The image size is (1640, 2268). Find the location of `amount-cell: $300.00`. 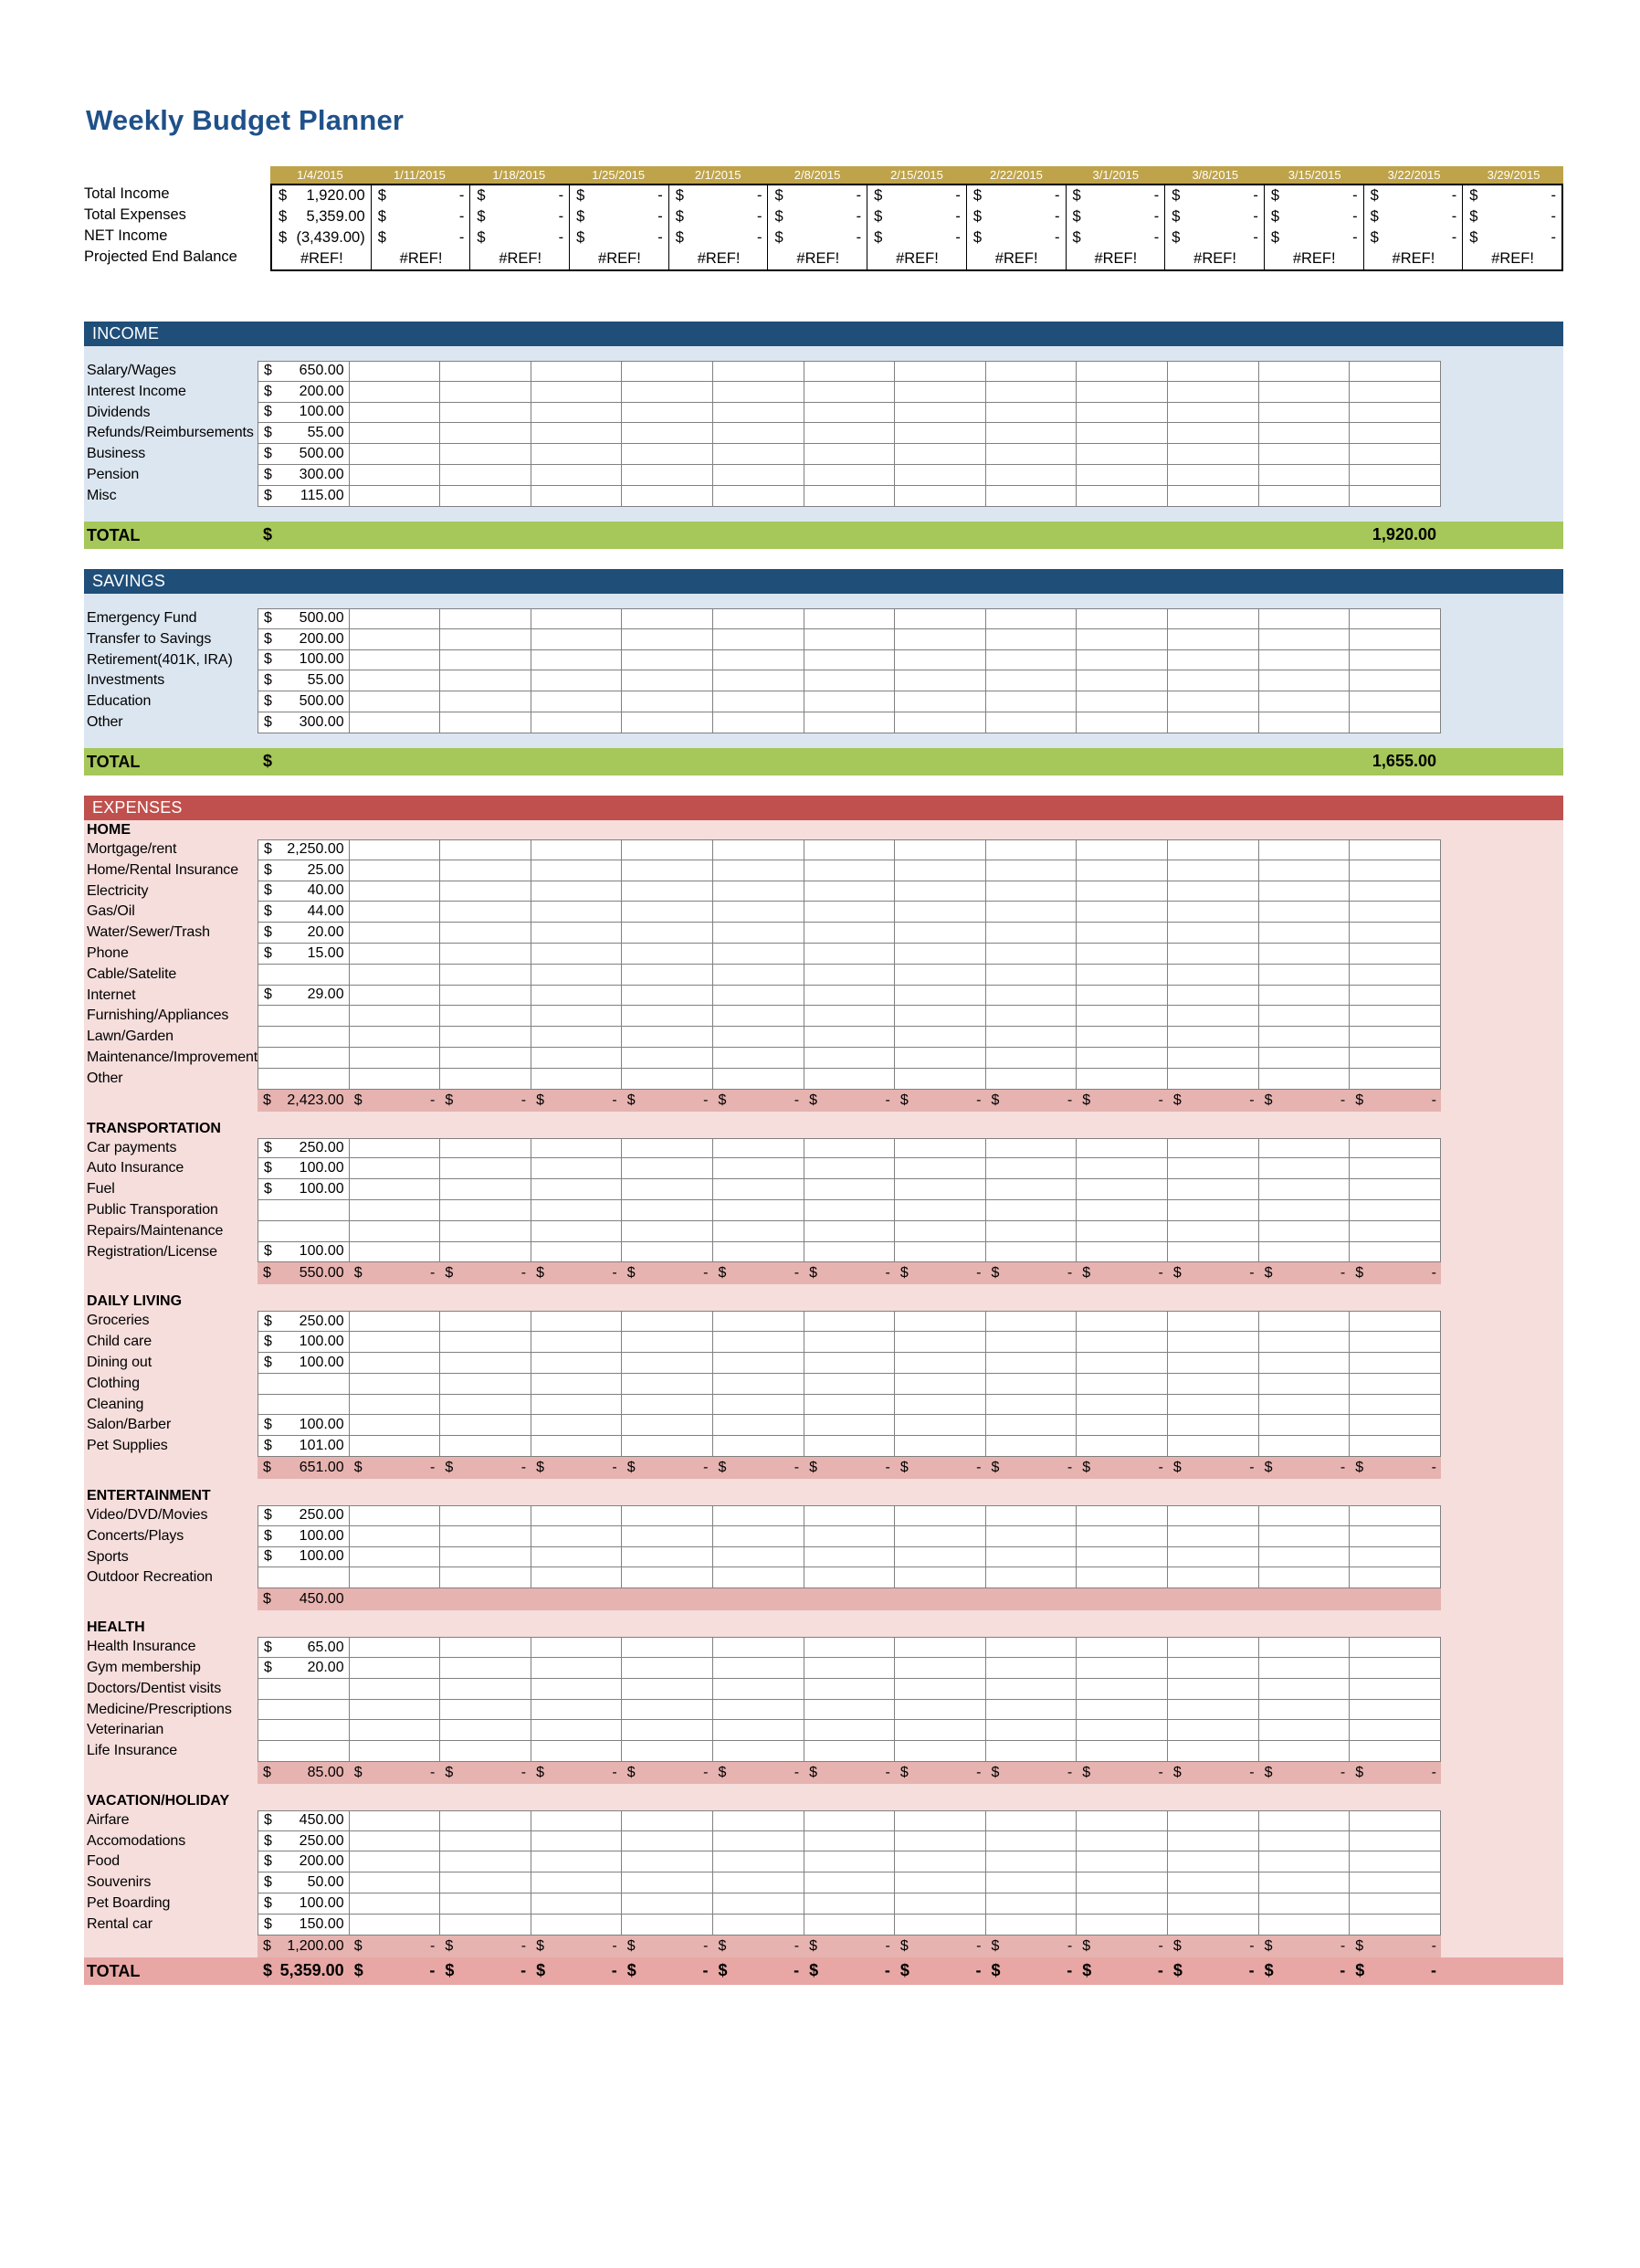

amount-cell: $300.00 is located at coordinates (304, 723).